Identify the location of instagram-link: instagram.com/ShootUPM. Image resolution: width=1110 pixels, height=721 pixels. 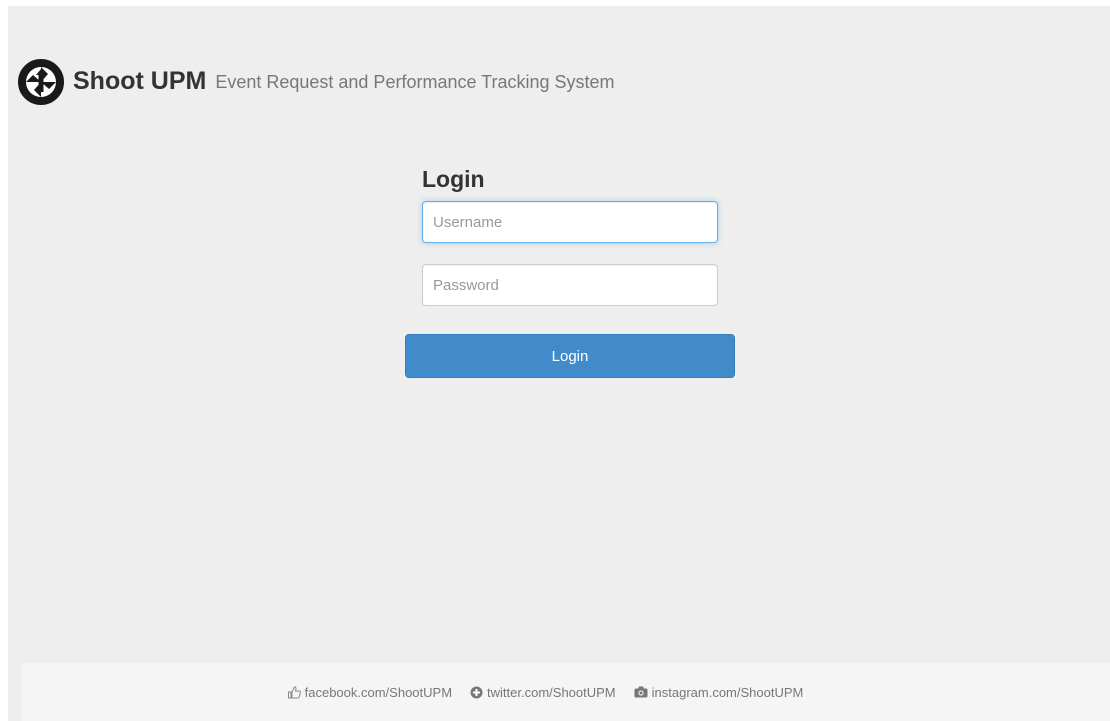
(719, 692).